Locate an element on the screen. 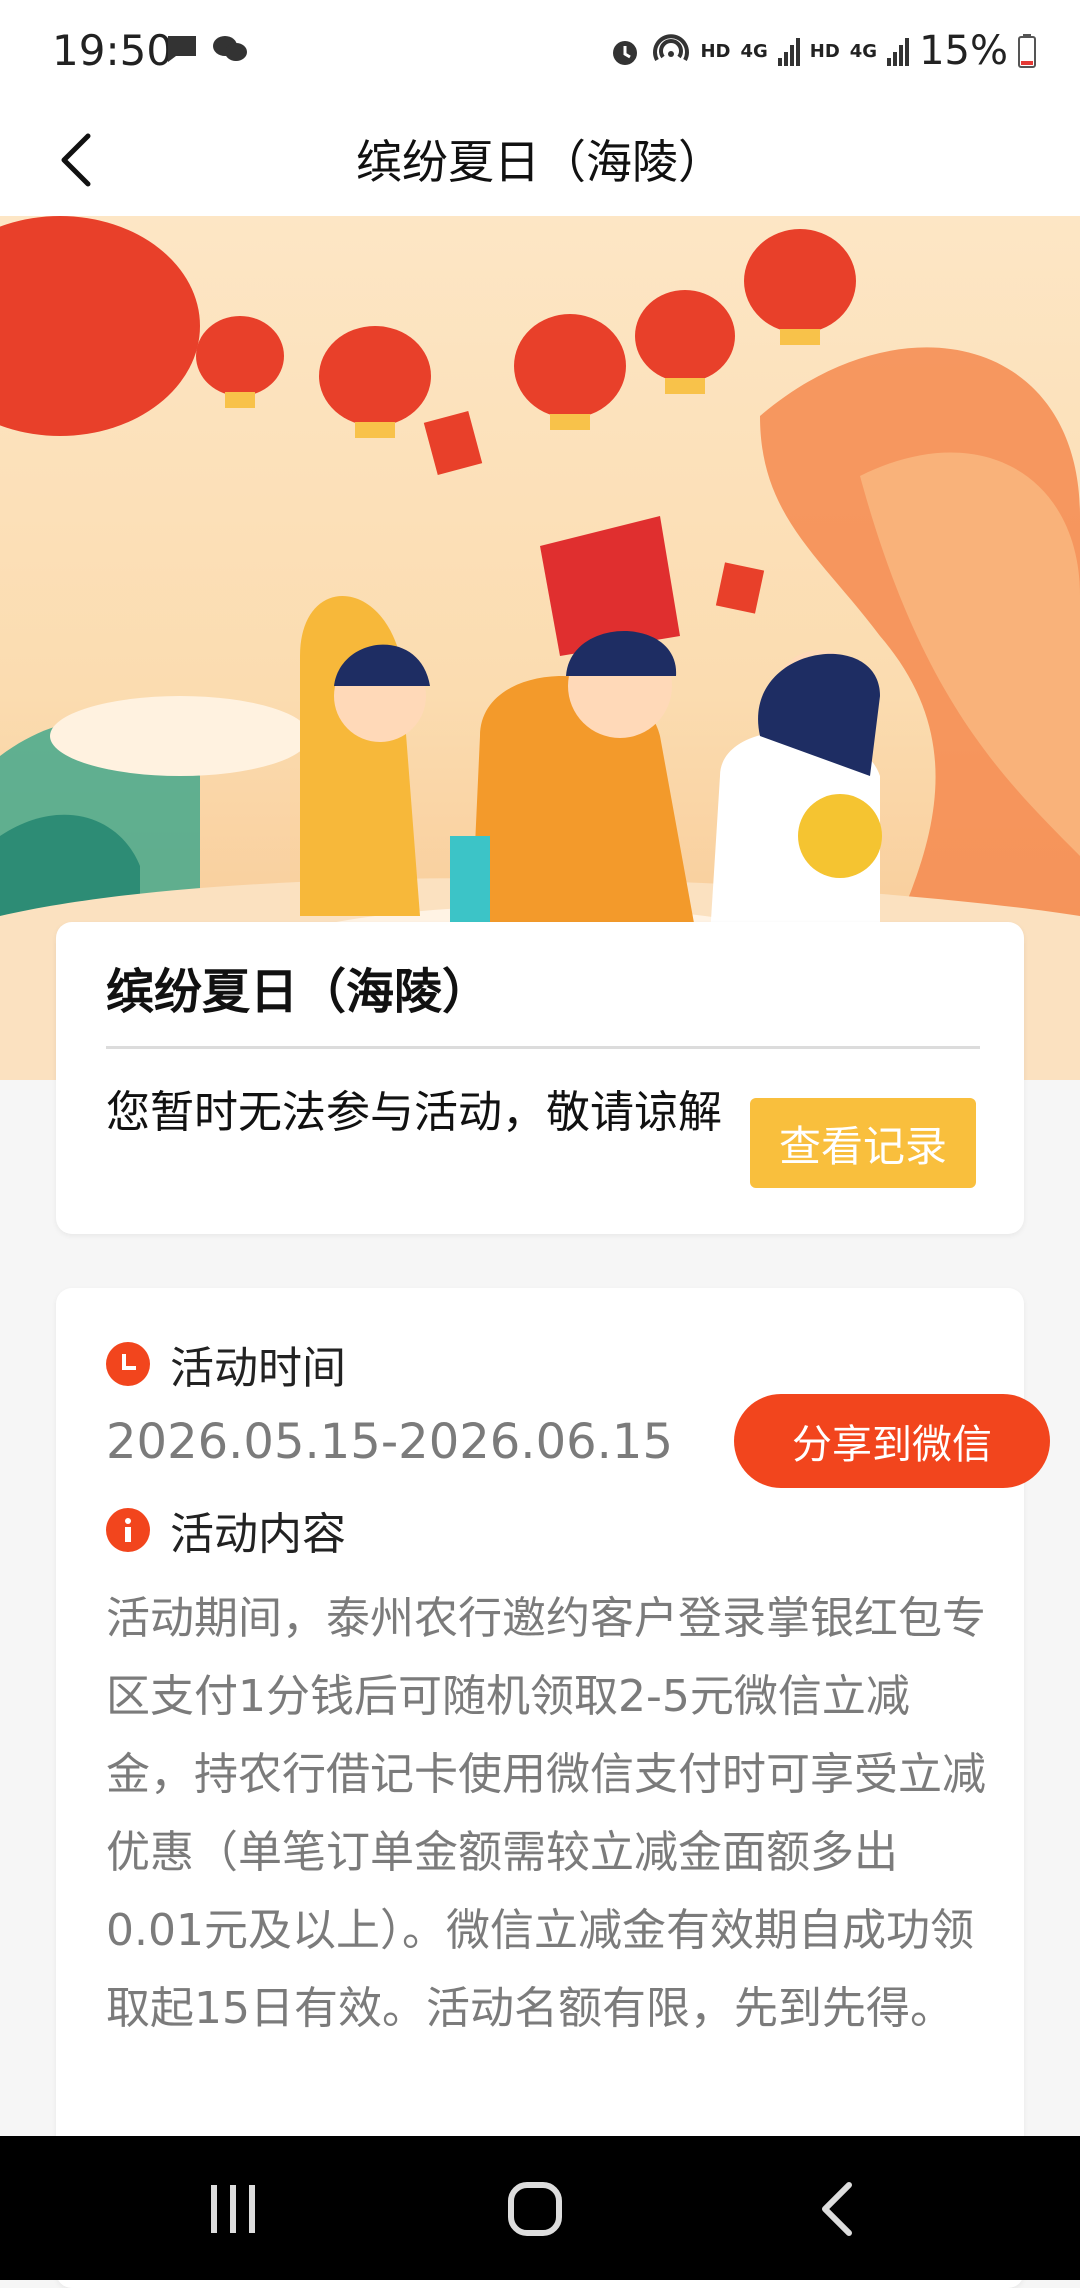 Image resolution: width=1080 pixels, height=2288 pixels. message-icon is located at coordinates (182, 49).